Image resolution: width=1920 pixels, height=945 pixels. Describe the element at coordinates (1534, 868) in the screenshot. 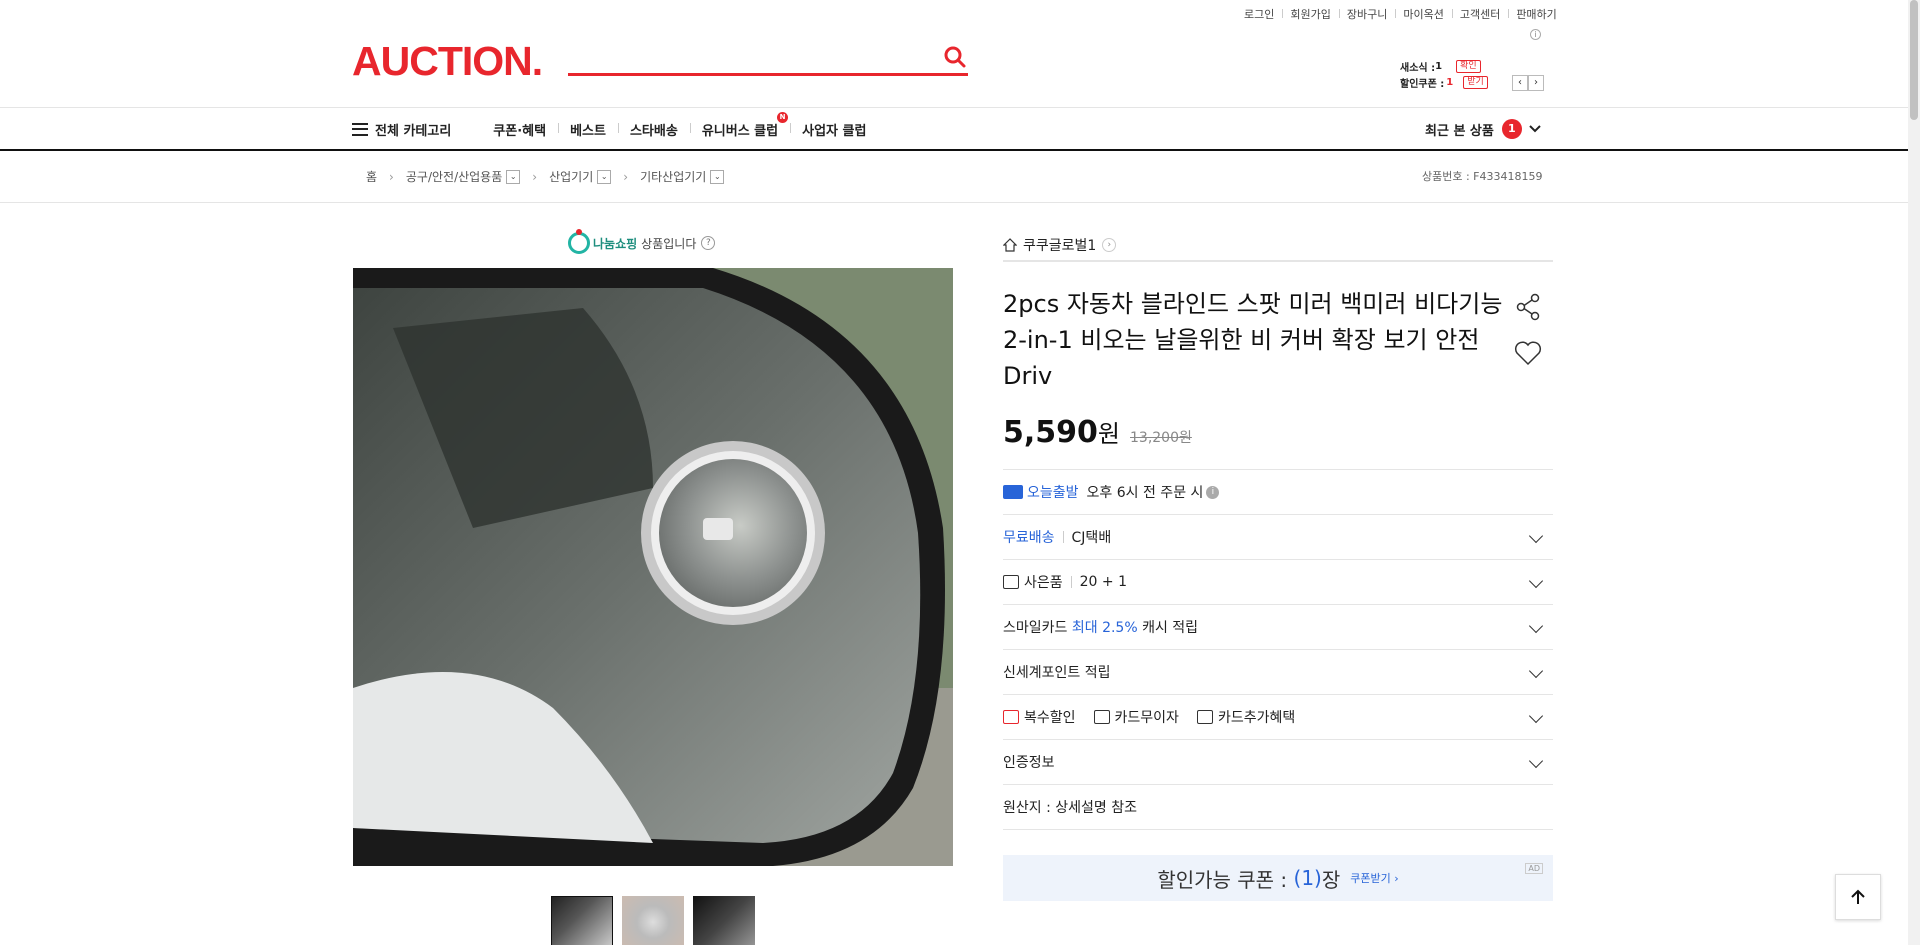

I see `ad-badge: AD` at that location.